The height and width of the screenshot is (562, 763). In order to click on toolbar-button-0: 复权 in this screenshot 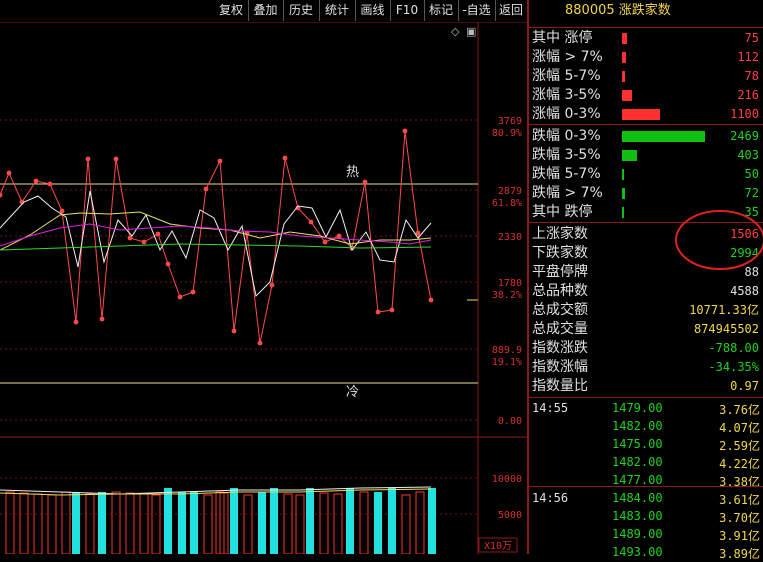, I will do `click(231, 10)`.